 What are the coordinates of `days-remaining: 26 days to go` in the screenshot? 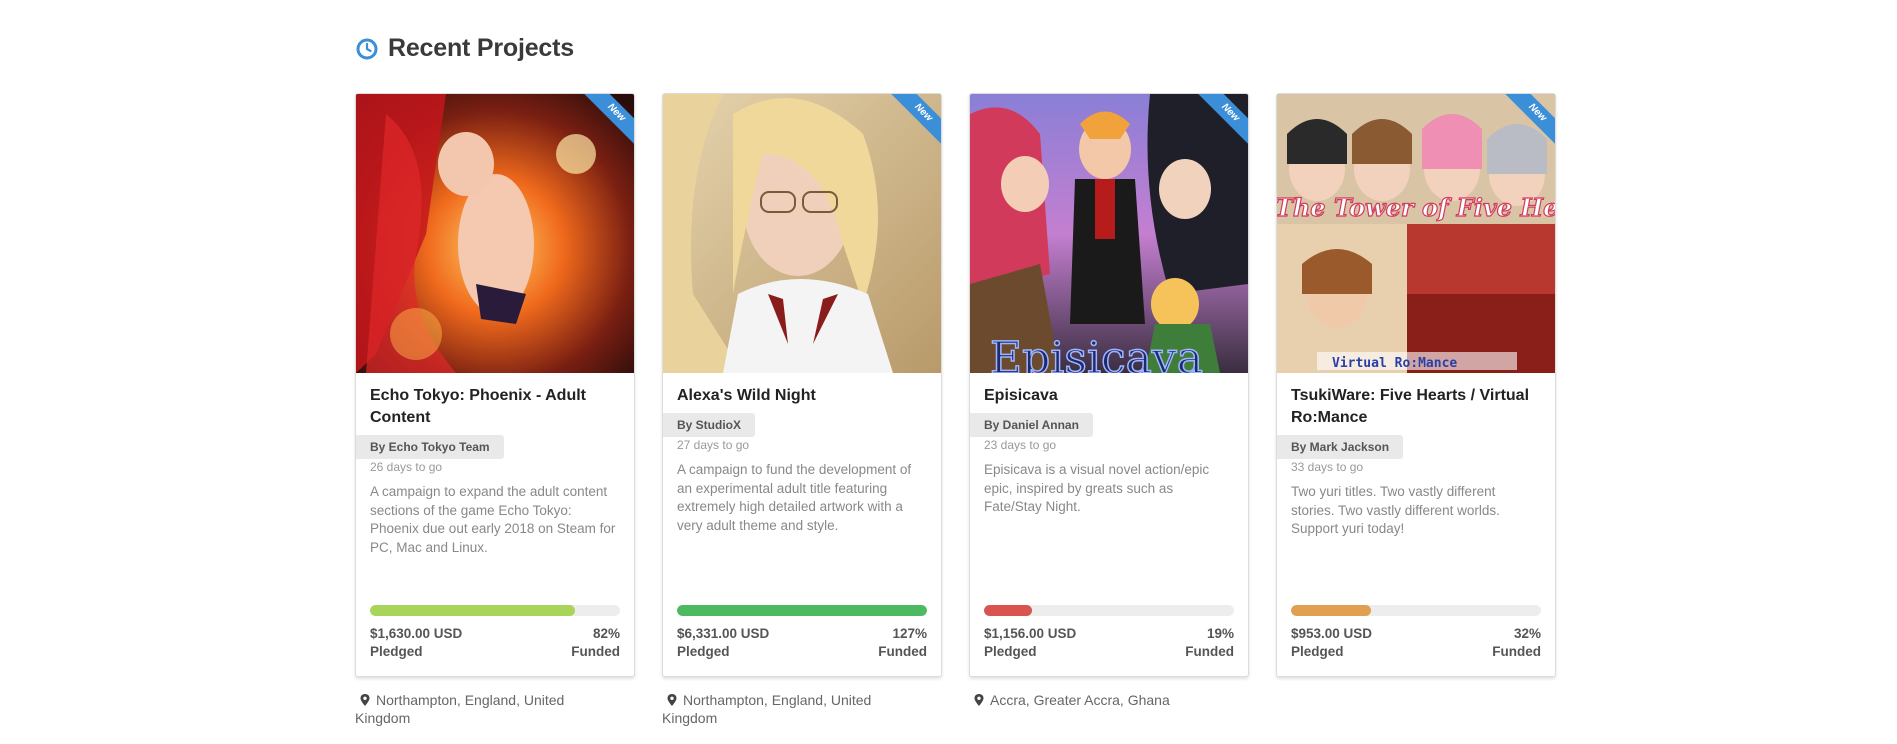 It's located at (406, 467).